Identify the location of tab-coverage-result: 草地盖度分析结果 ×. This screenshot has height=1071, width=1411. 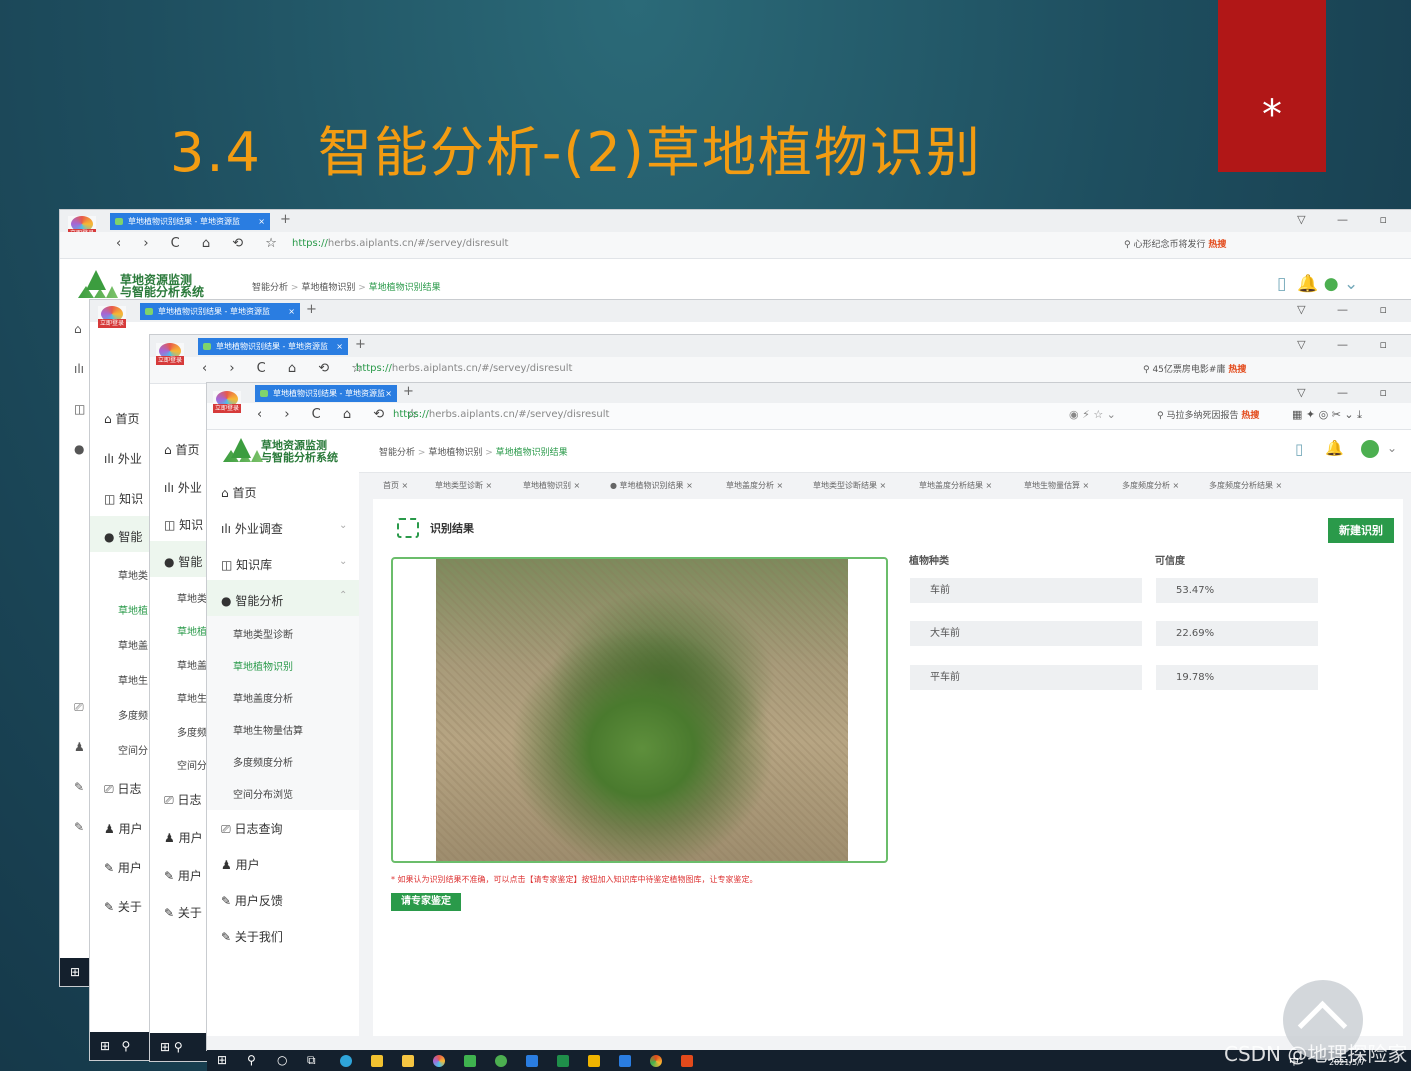
(955, 486).